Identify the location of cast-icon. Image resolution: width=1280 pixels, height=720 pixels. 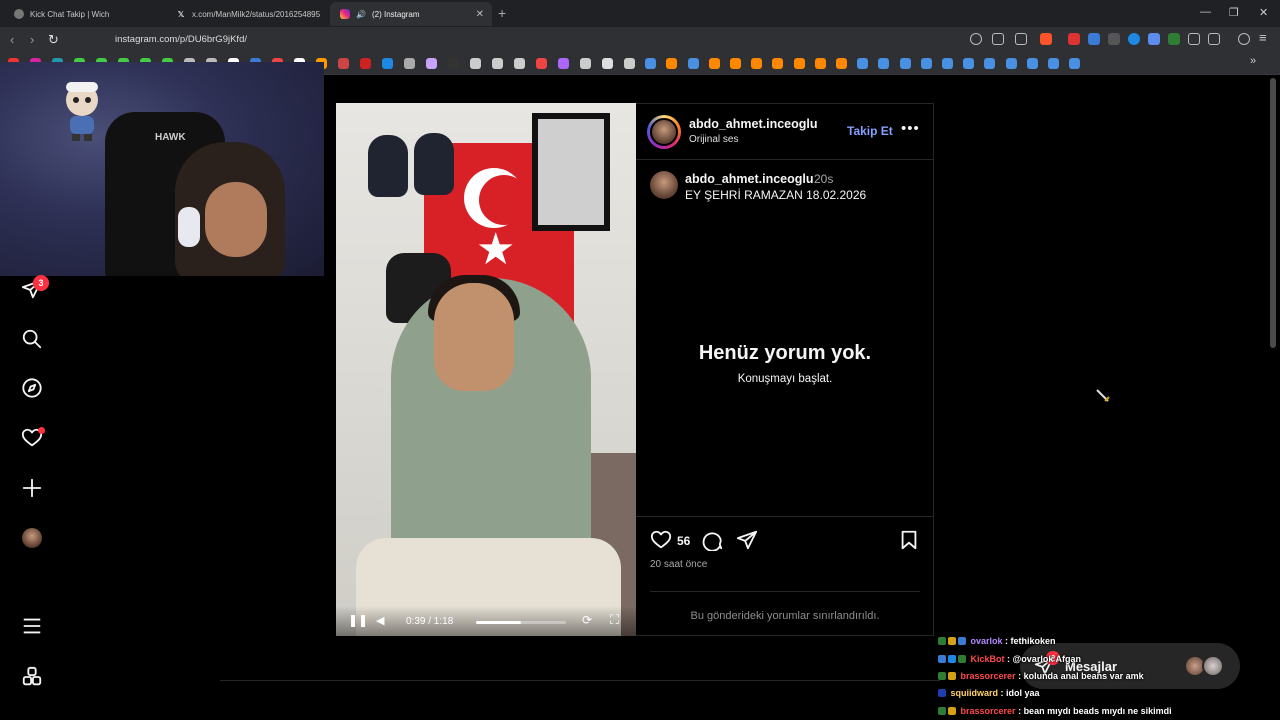
(998, 39).